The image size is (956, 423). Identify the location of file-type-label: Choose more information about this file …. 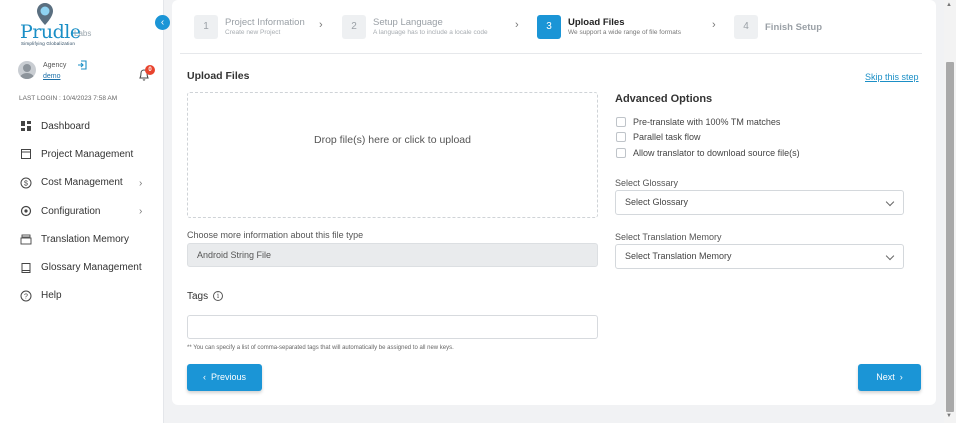
(275, 235).